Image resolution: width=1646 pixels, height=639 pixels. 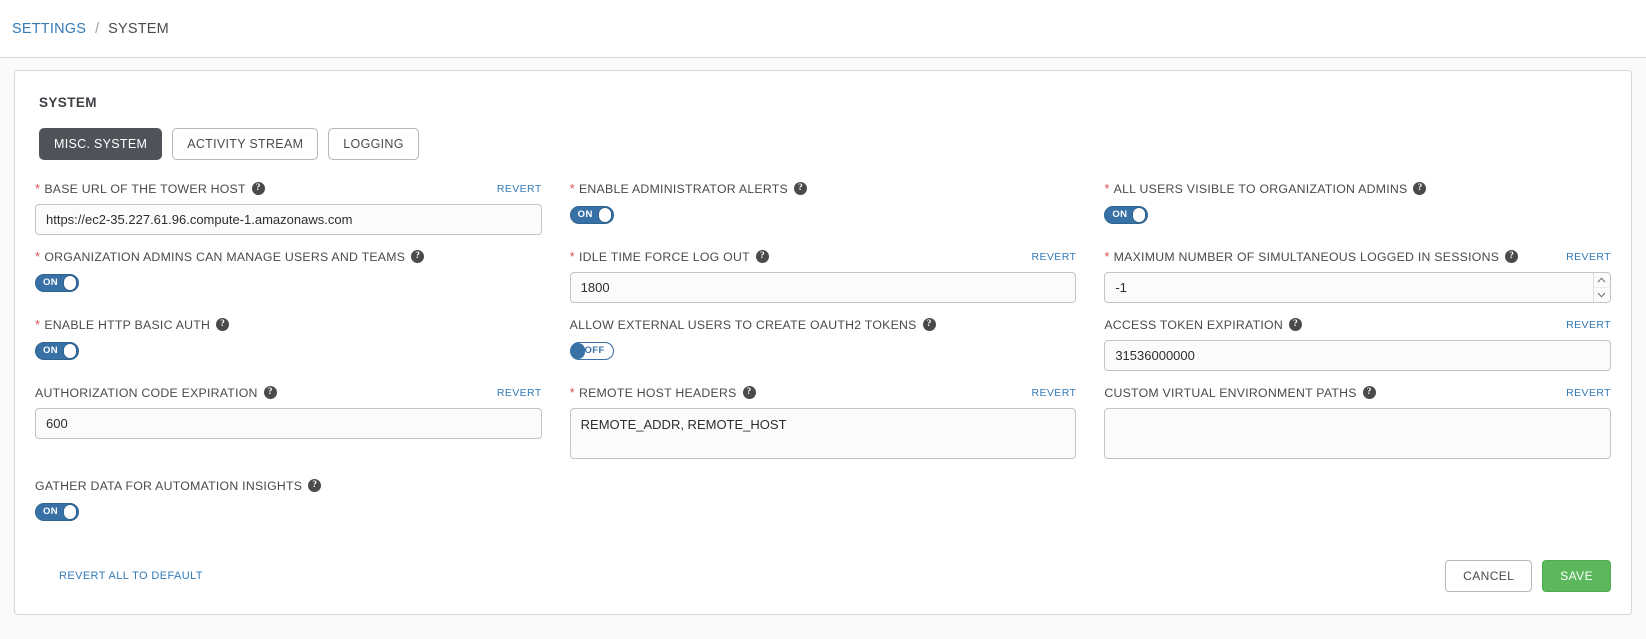 I want to click on toggle-admin-alerts: ON, so click(x=591, y=214).